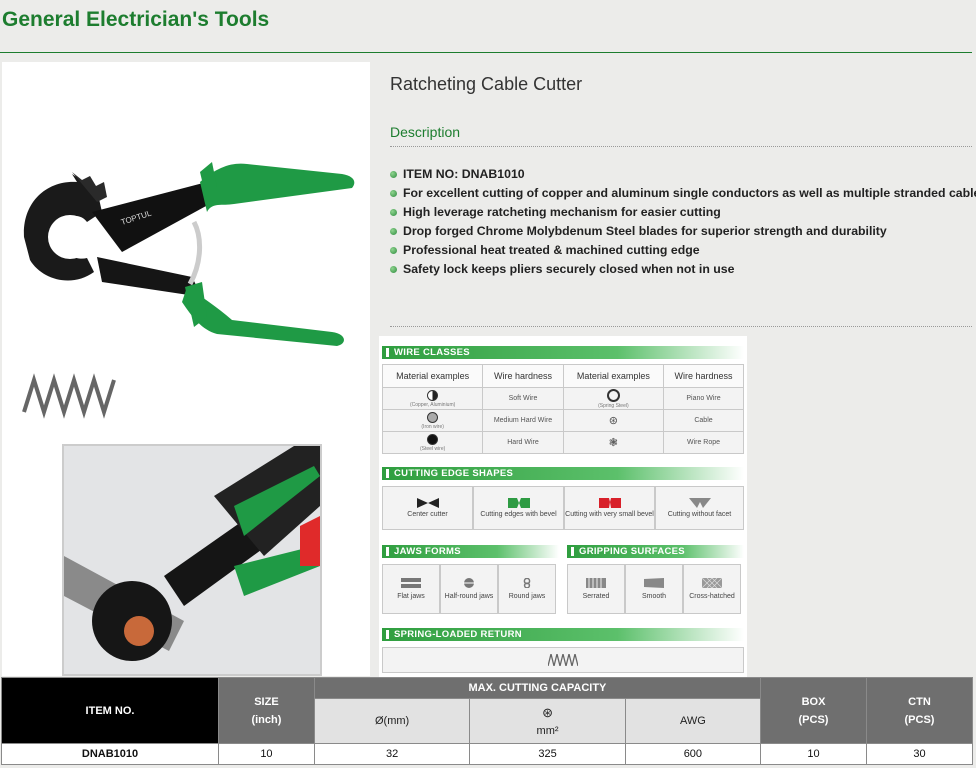 The image size is (976, 768). I want to click on black-circle-icon, so click(433, 439).